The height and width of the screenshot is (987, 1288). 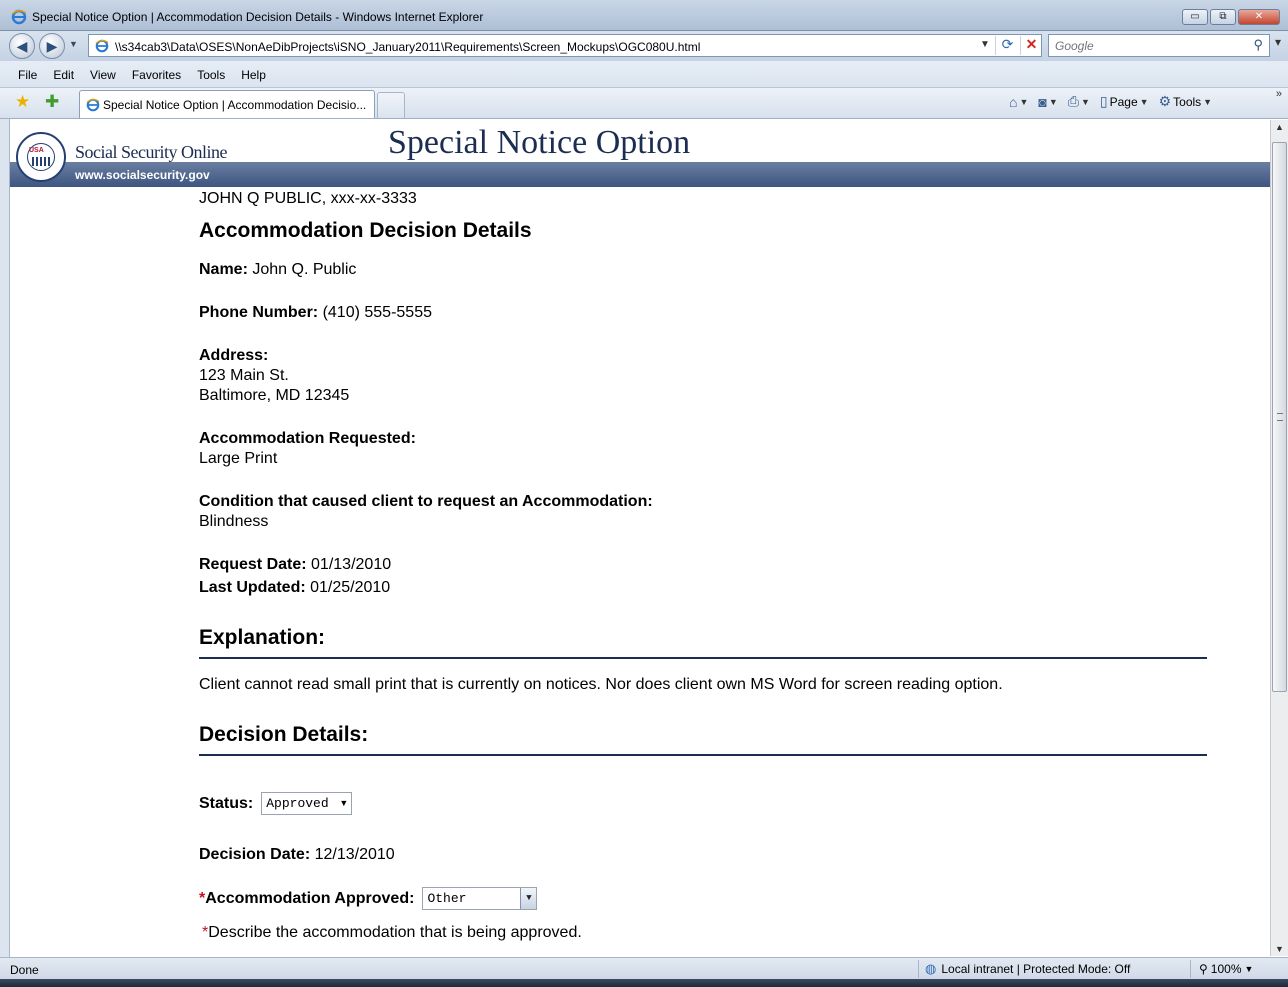 What do you see at coordinates (1203, 969) in the screenshot?
I see `magnifier-icon: ⚲` at bounding box center [1203, 969].